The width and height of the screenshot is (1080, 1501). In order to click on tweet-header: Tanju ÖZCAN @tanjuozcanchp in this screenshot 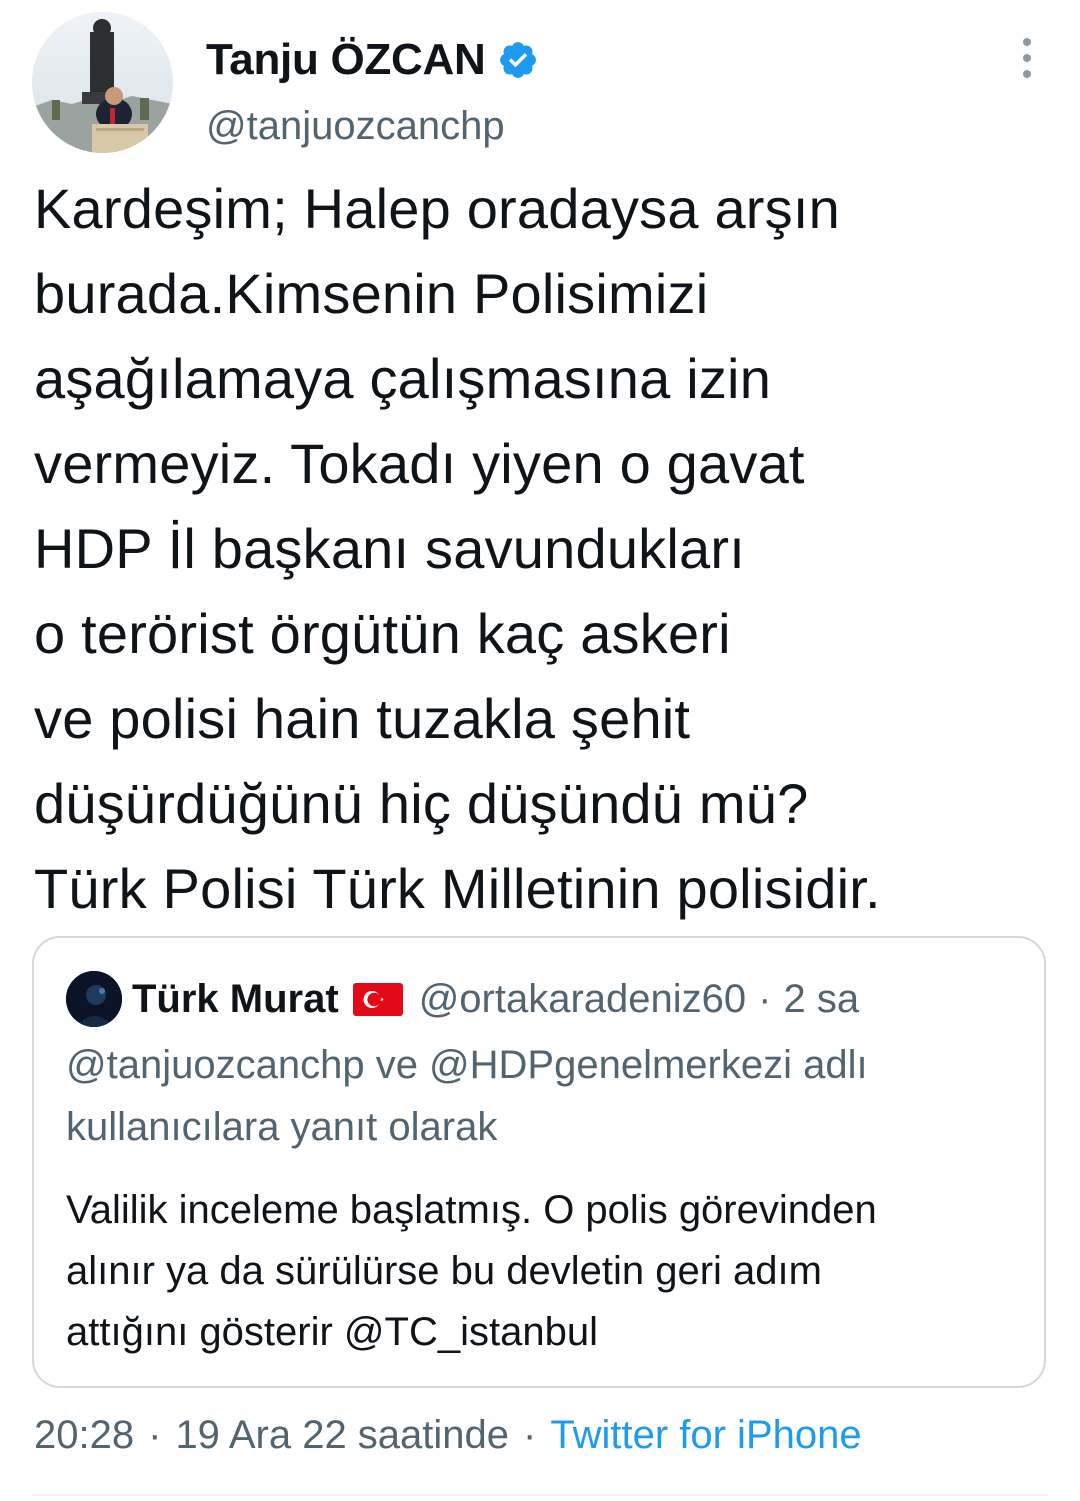, I will do `click(542, 84)`.